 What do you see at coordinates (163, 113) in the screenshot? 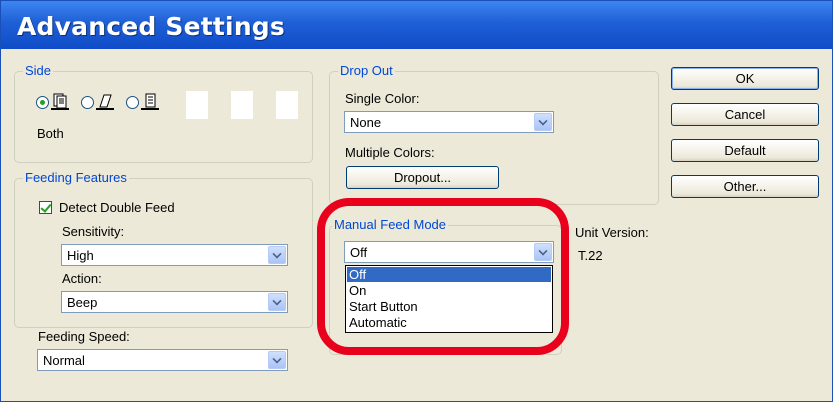
I see `side-group: Side` at bounding box center [163, 113].